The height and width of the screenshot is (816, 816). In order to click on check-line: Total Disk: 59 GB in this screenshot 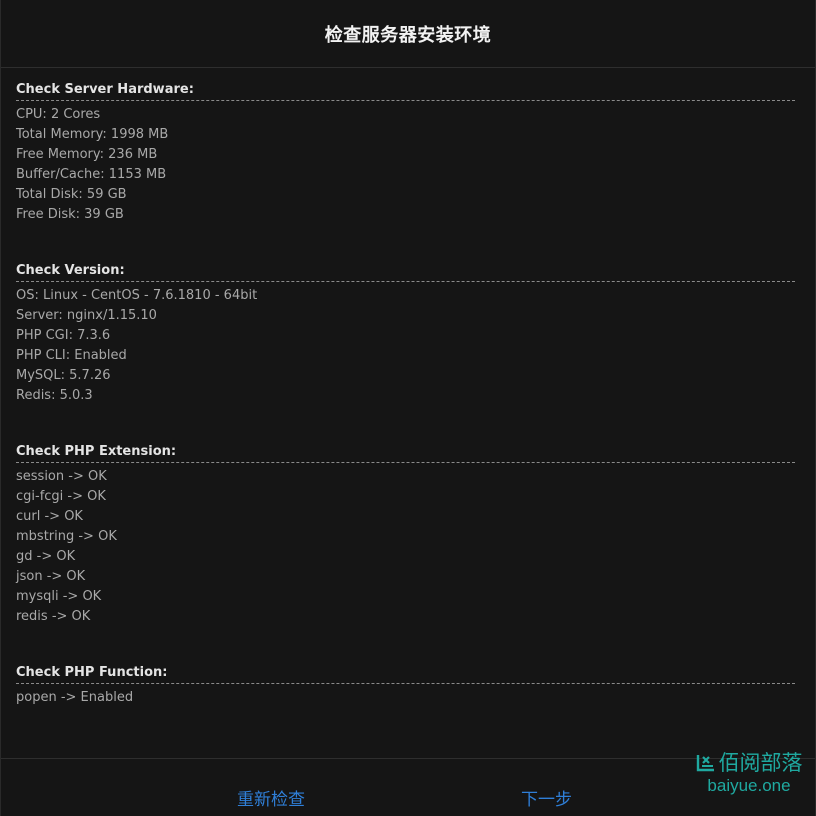, I will do `click(71, 194)`.